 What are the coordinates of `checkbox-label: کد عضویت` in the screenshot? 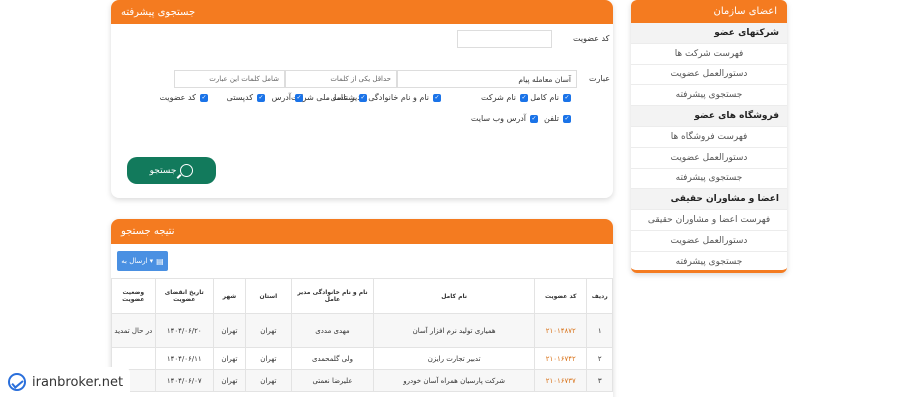 It's located at (177, 97).